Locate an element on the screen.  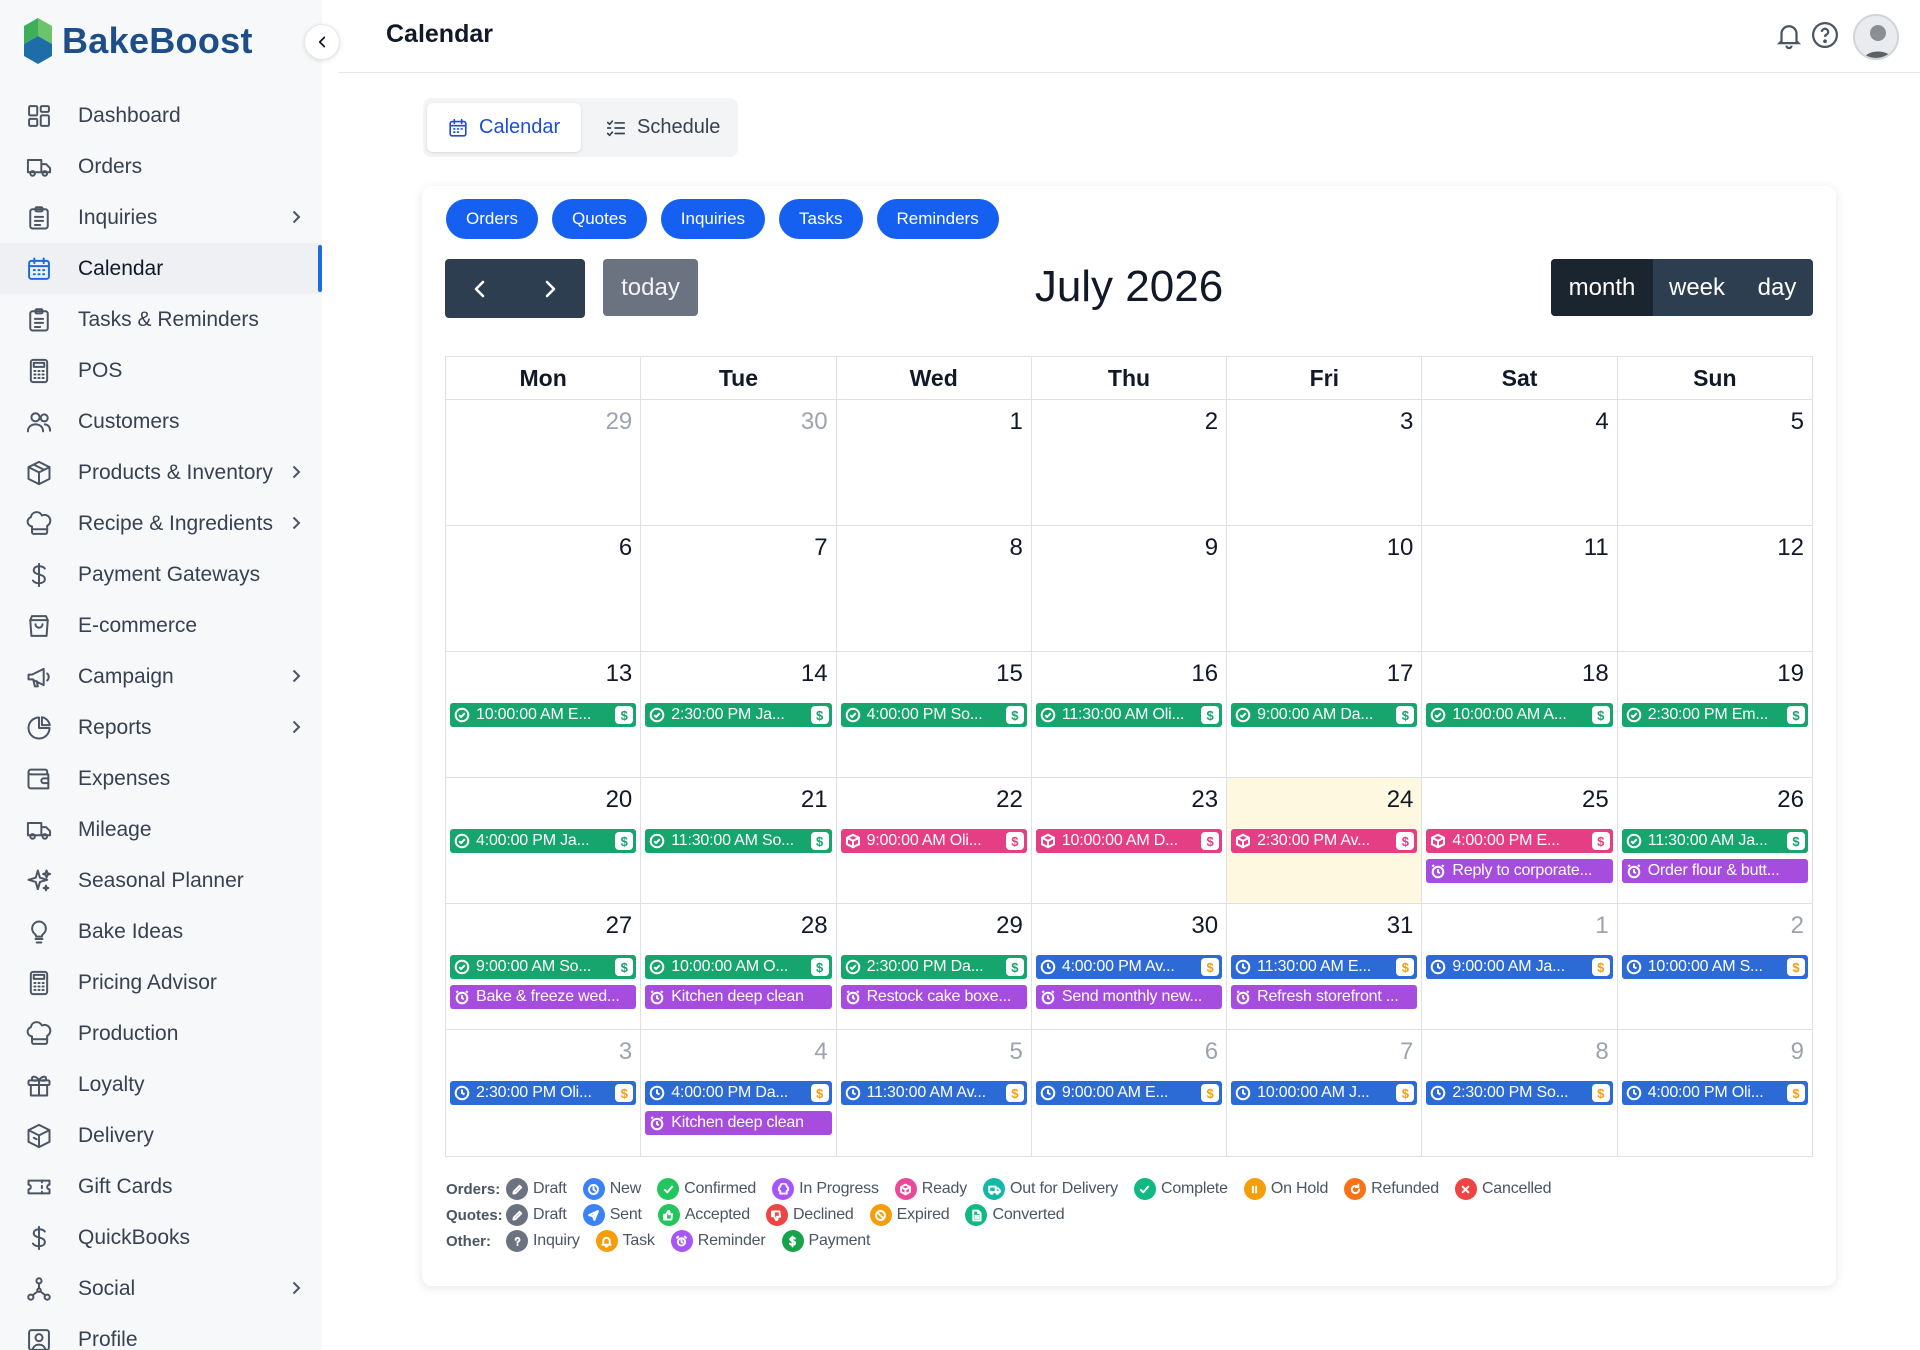
calendar-event: 9:00:00 AM E... $ is located at coordinates (1129, 1093).